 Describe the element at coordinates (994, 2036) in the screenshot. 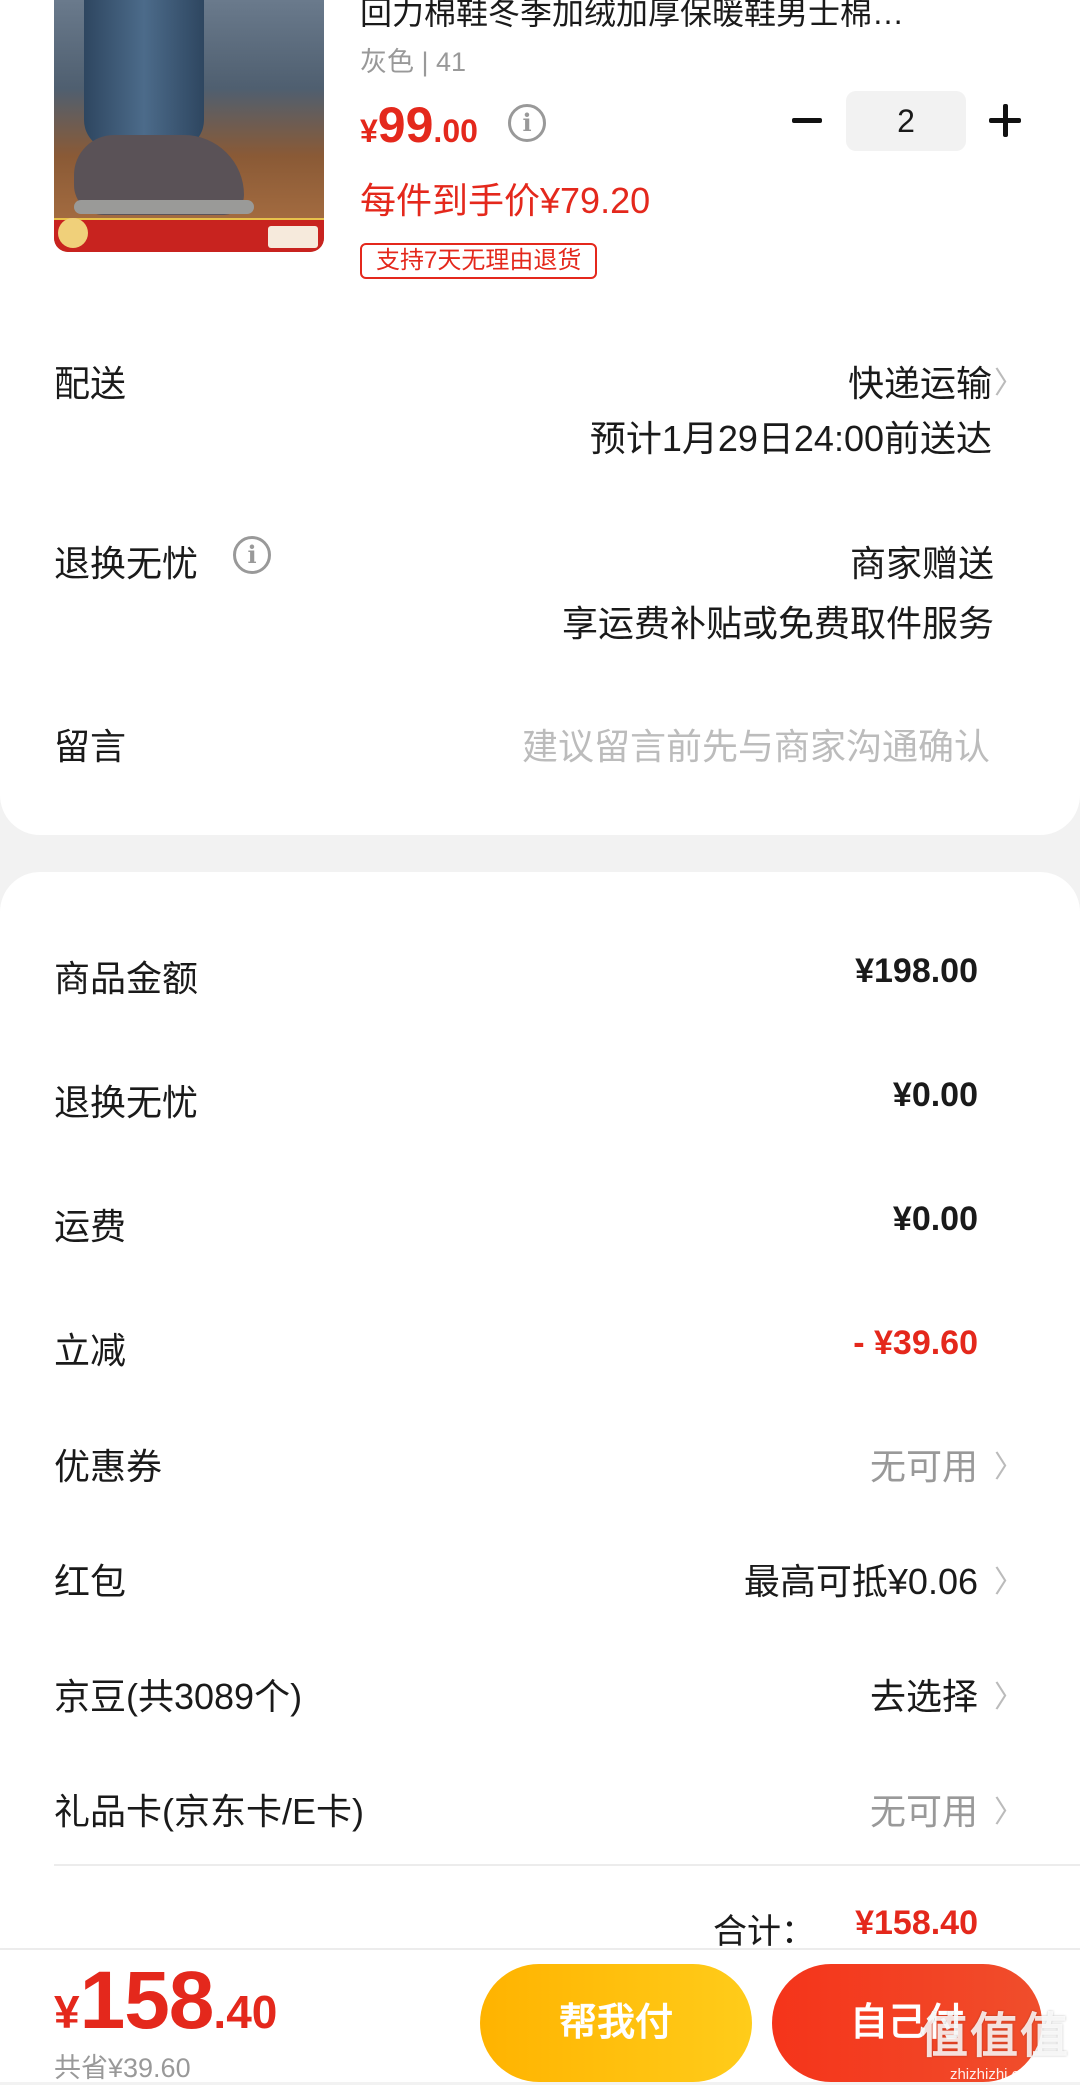

I see `watermark-logo: 值值值` at that location.